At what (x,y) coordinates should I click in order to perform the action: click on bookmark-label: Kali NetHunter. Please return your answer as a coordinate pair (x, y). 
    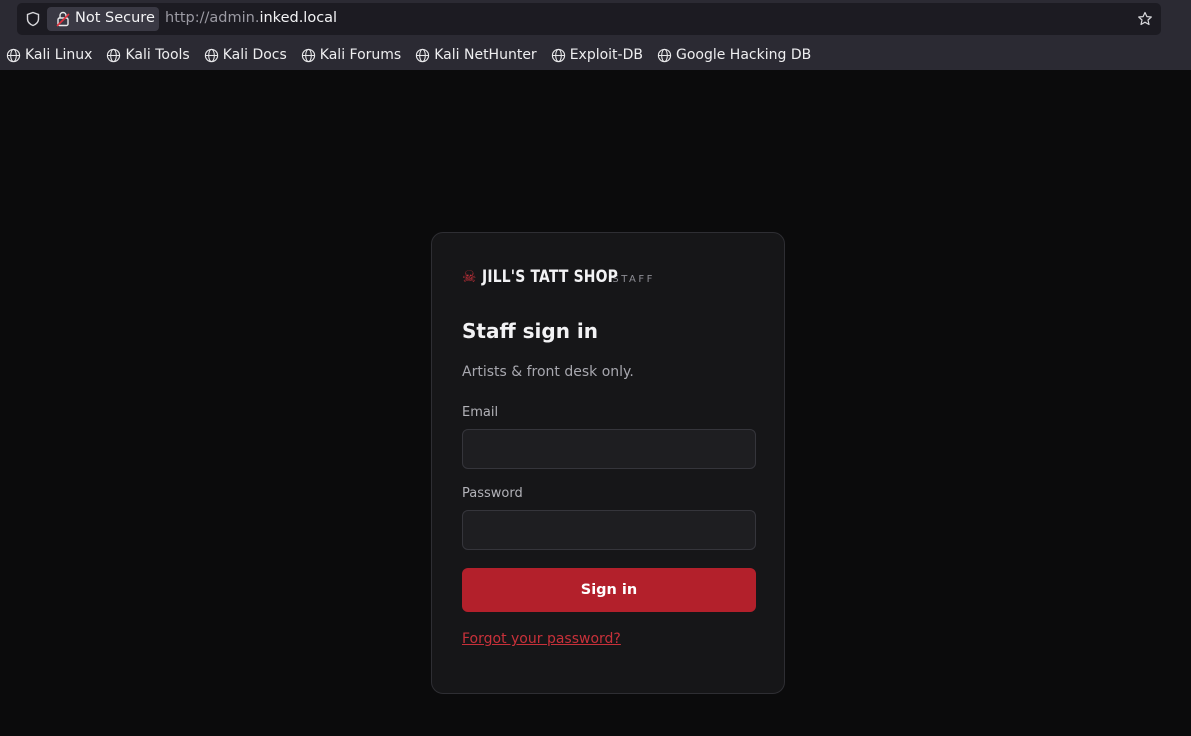
    Looking at the image, I should click on (485, 55).